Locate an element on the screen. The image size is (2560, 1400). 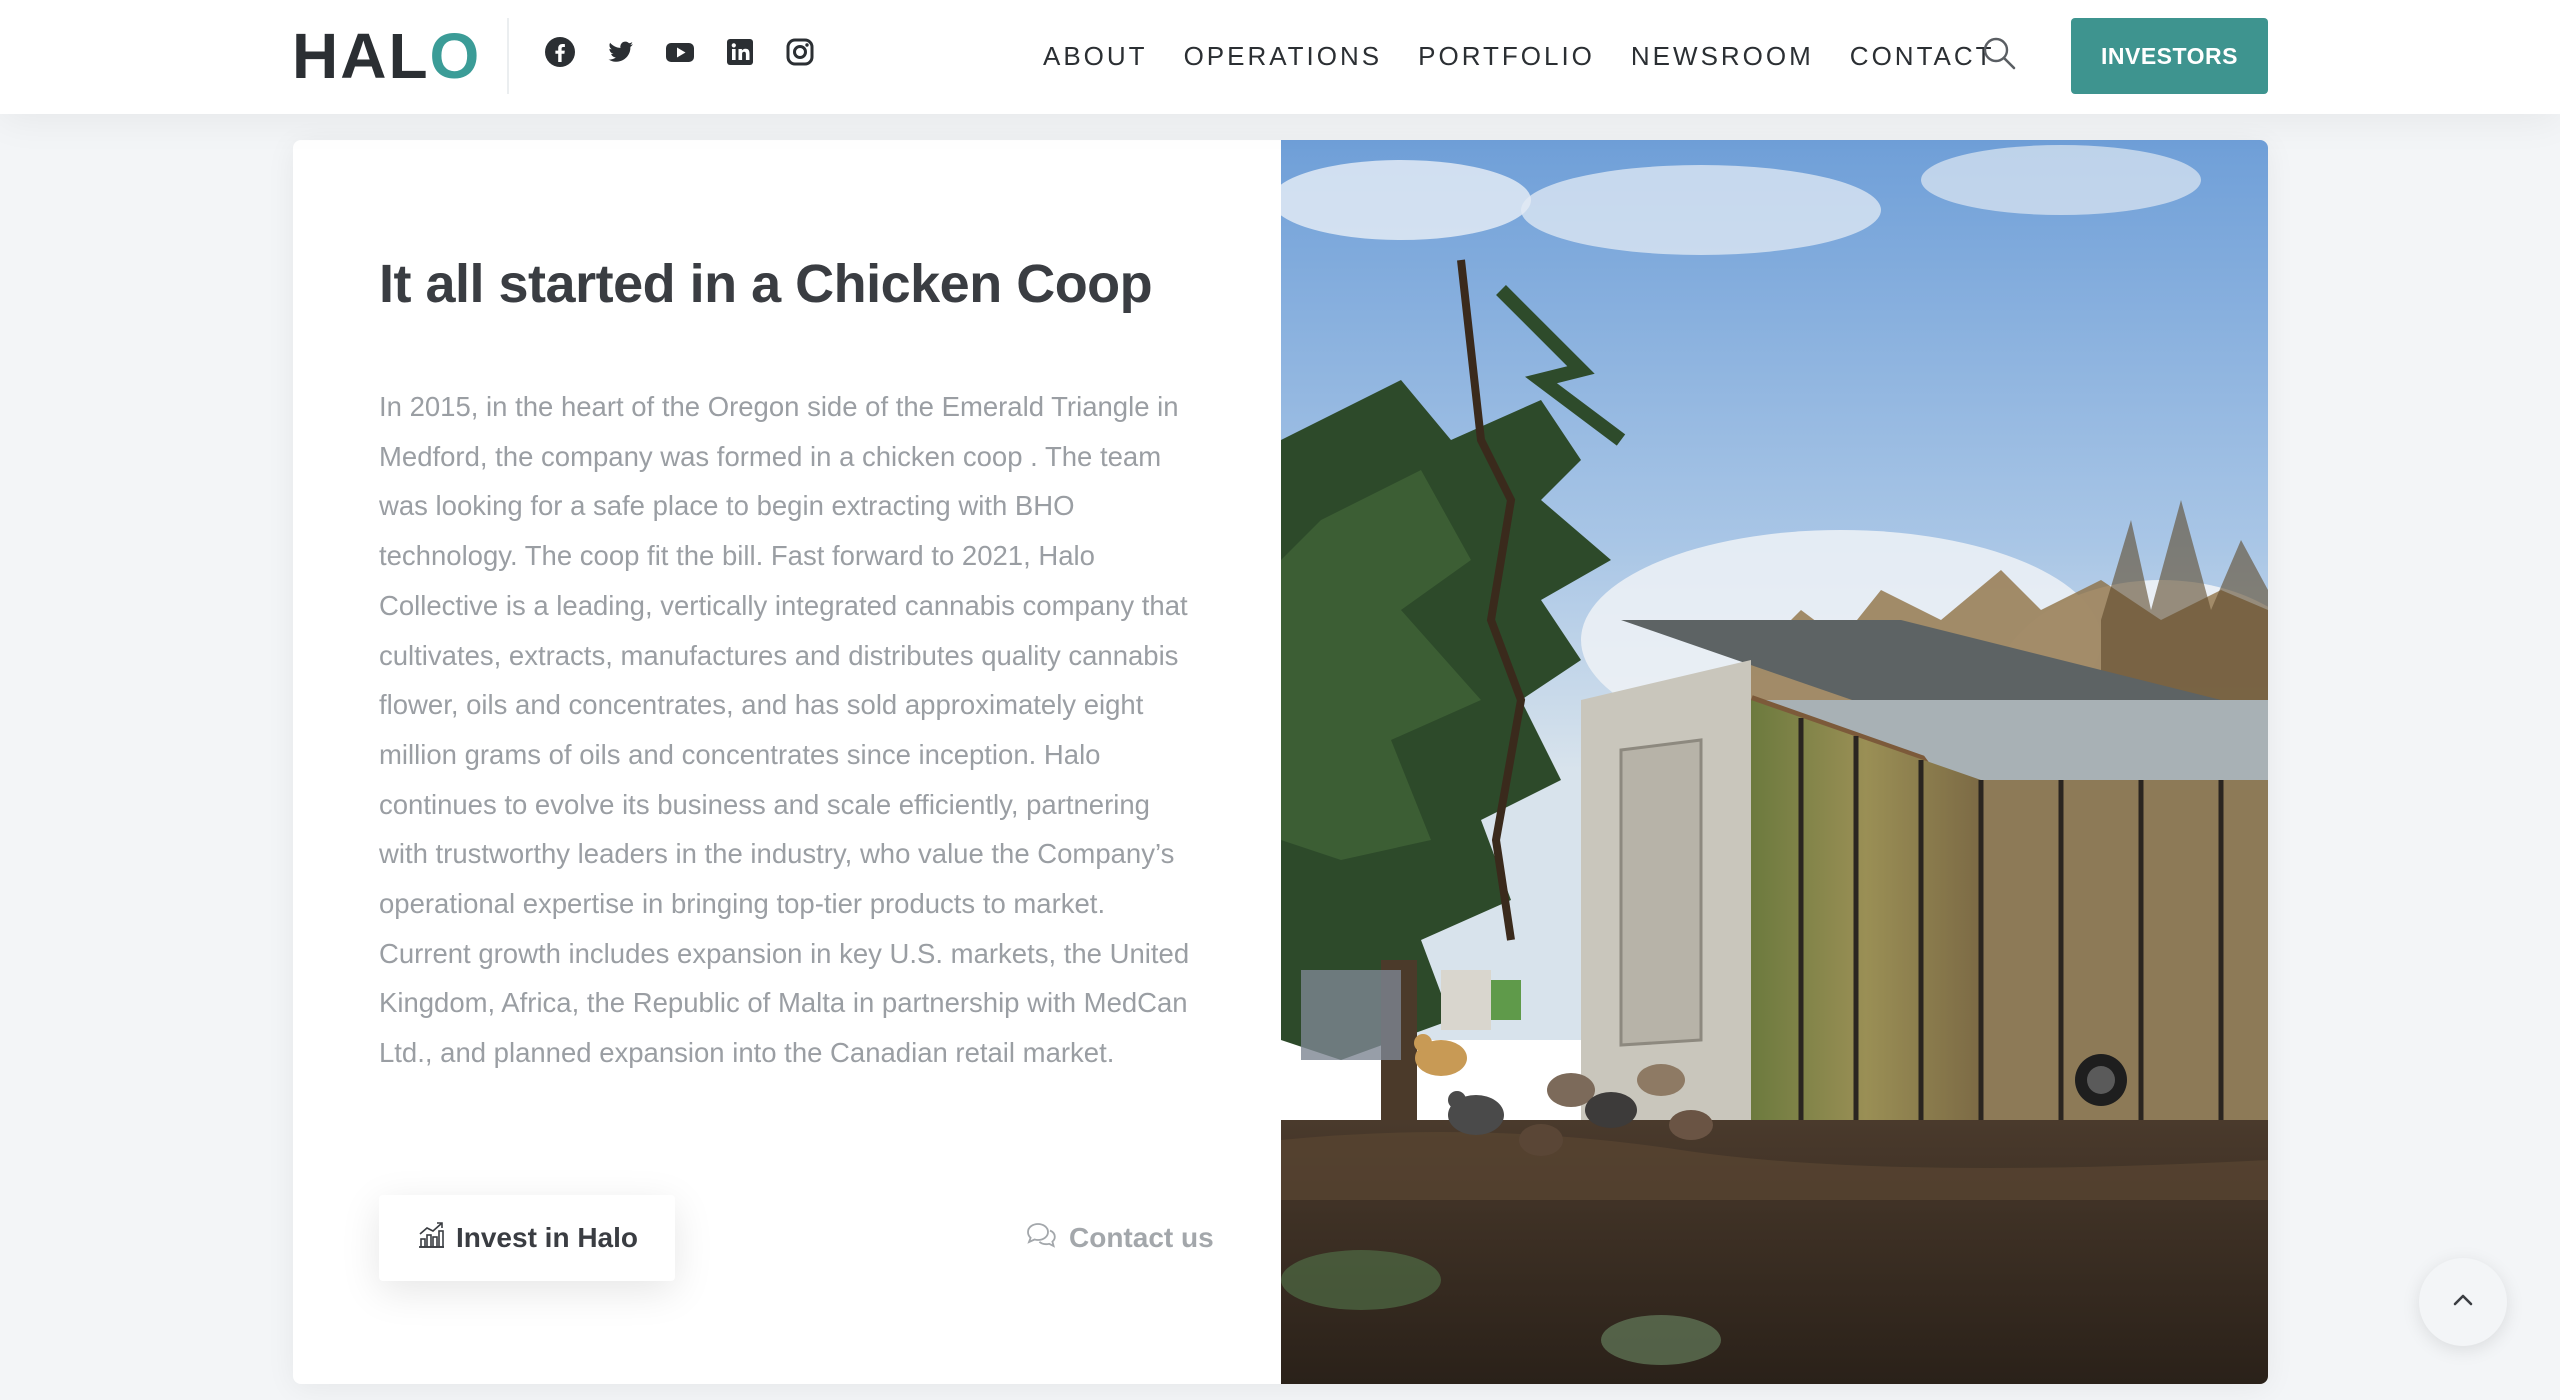
header-divider is located at coordinates (508, 56).